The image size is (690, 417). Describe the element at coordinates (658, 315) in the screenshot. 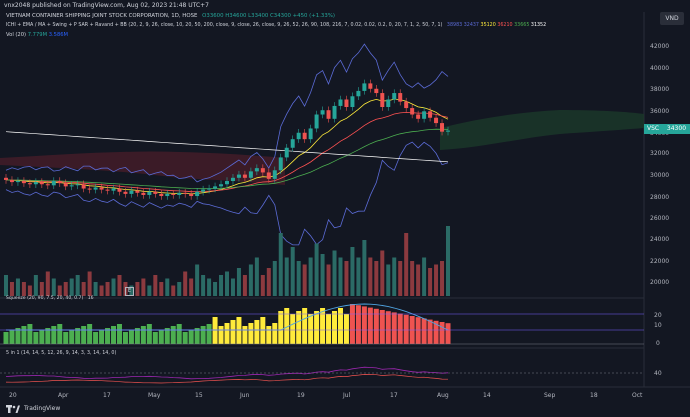

I see `squeeze-tick: 20` at that location.